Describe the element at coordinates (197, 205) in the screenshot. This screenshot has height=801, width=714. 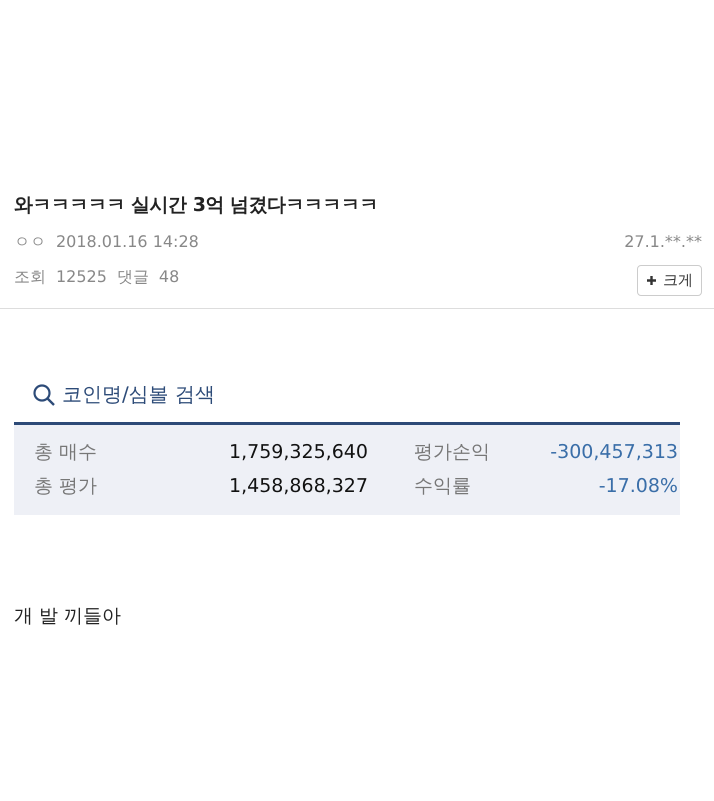
I see `post-title: 와ㅋㅋㅋㅋㅋ 실시간 3억 넘겼다ㅋㅋㅋㅋㅋ` at that location.